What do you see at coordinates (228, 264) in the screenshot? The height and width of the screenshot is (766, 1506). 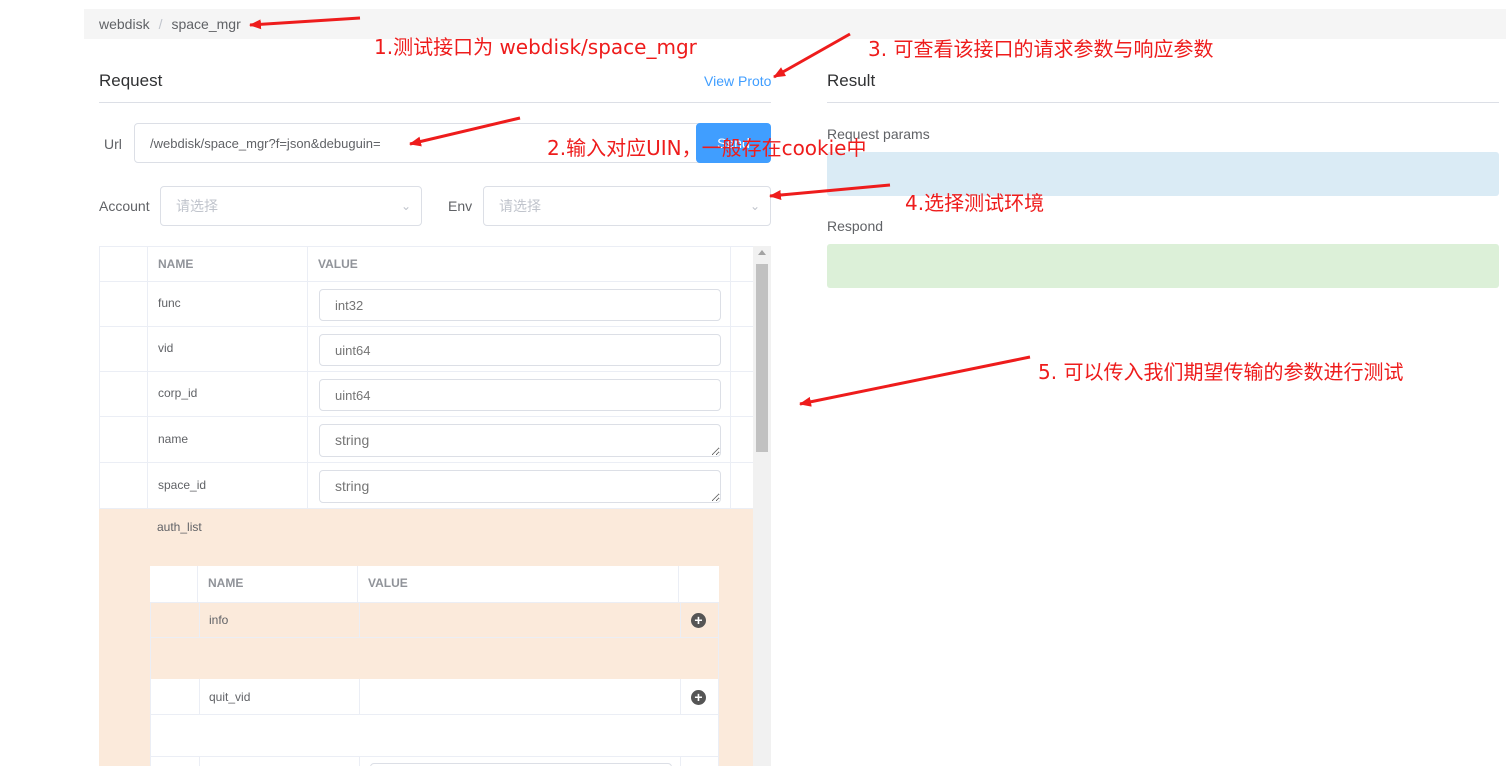 I see `header-name: NAME` at bounding box center [228, 264].